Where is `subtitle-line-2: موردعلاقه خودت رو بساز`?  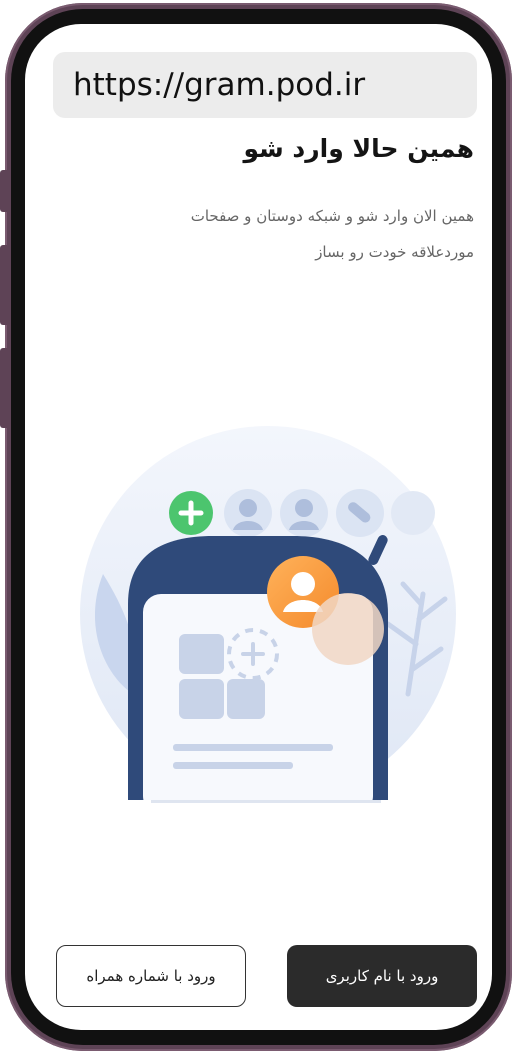 subtitle-line-2: موردعلاقه خودت رو بساز is located at coordinates (394, 252).